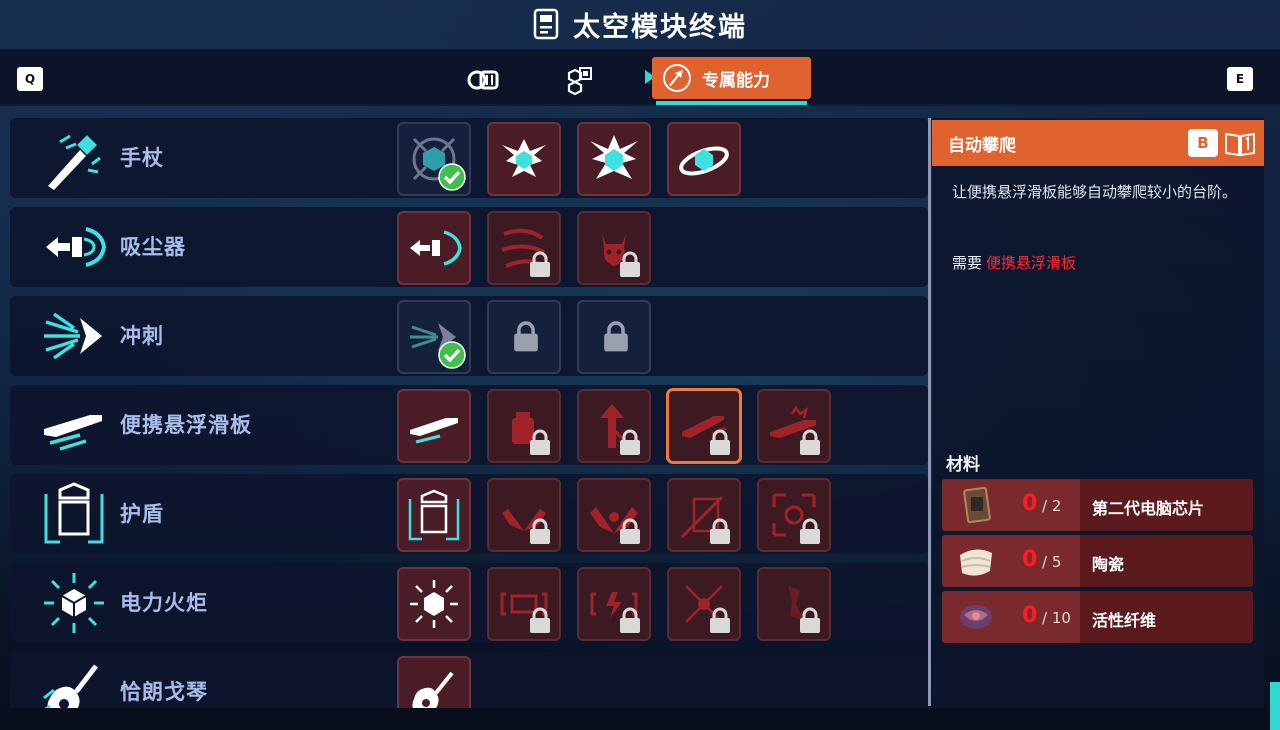 This screenshot has width=1280, height=730. What do you see at coordinates (1148, 508) in the screenshot?
I see `material-name: 第二代电脑芯片` at bounding box center [1148, 508].